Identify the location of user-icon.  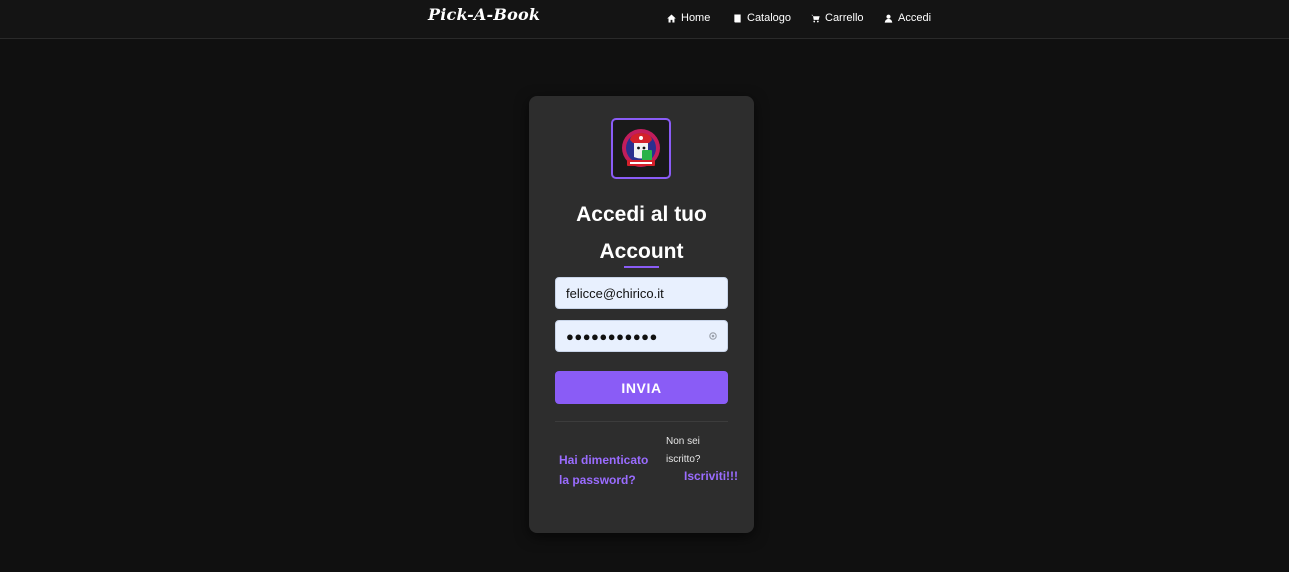
(888, 18).